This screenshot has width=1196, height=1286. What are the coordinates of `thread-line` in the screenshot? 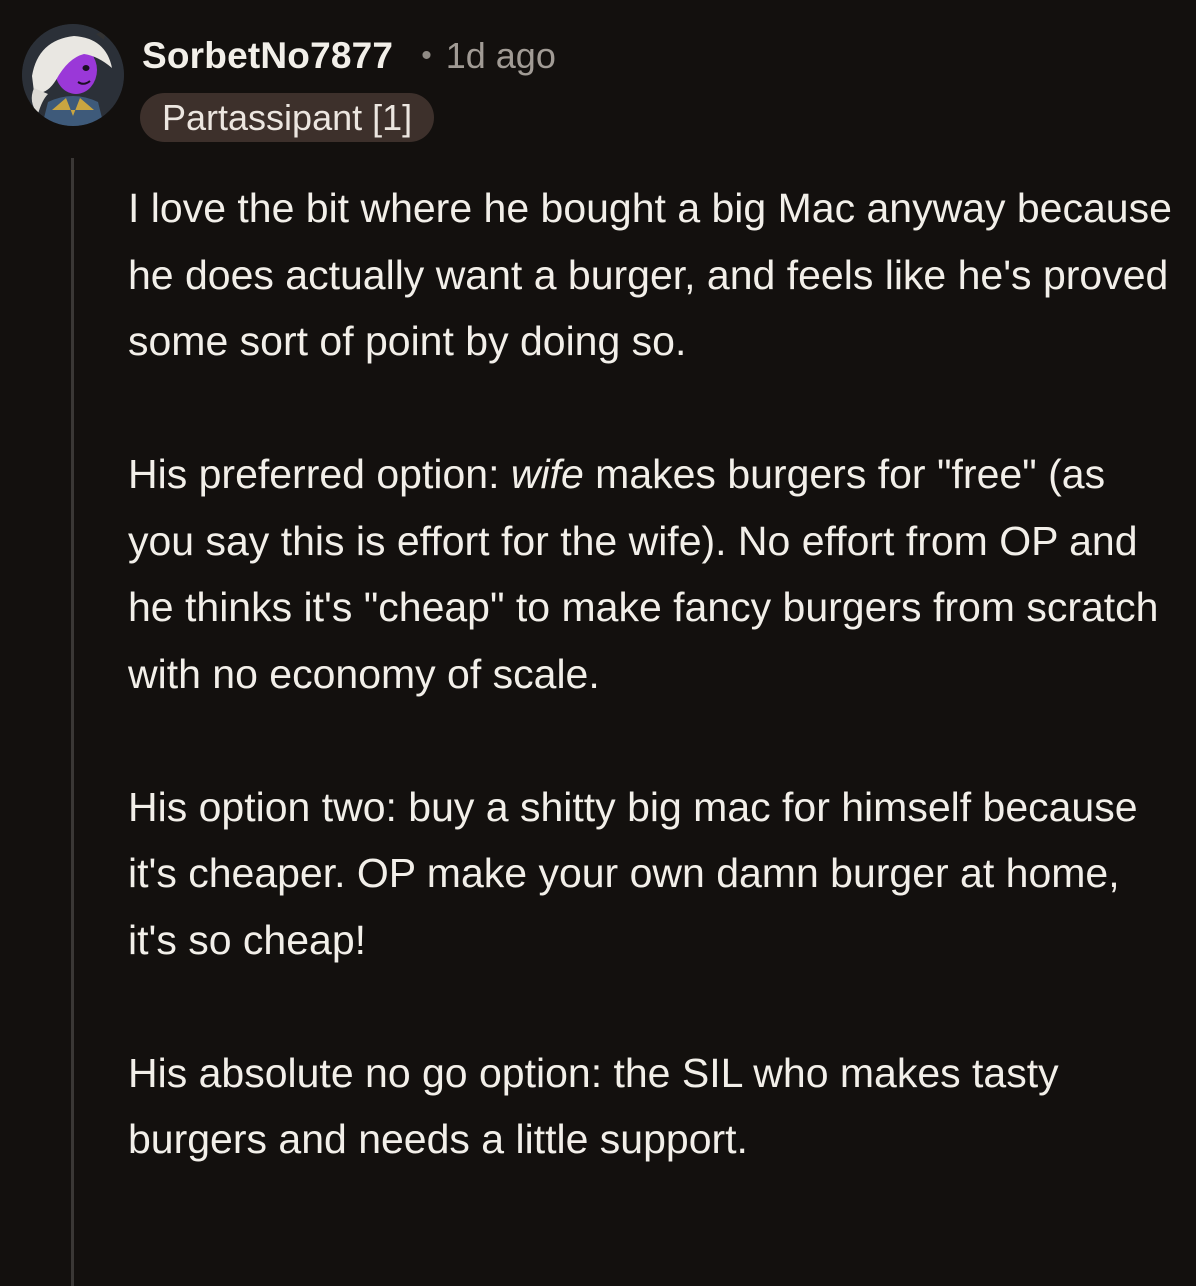 It's located at (72, 722).